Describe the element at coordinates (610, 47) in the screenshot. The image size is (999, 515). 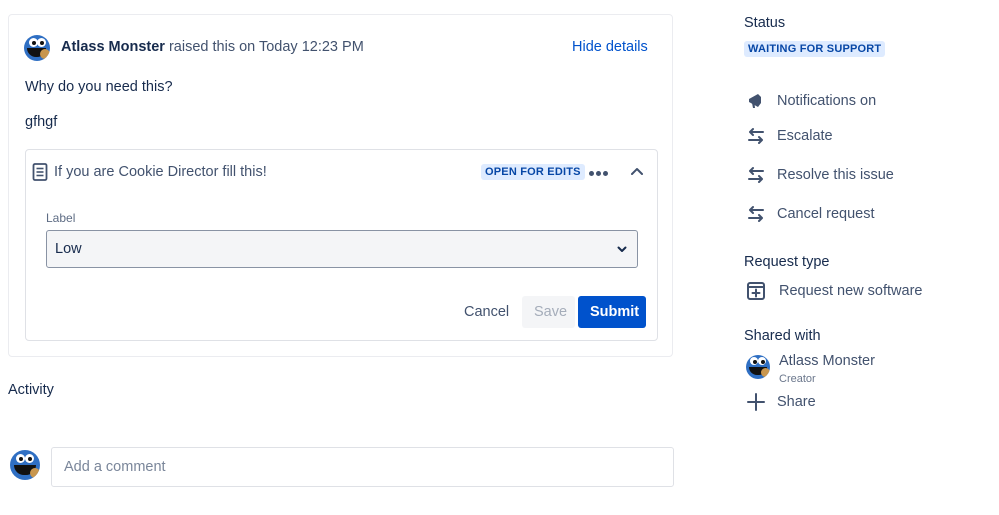
I see `hide-details-link: Hide details` at that location.